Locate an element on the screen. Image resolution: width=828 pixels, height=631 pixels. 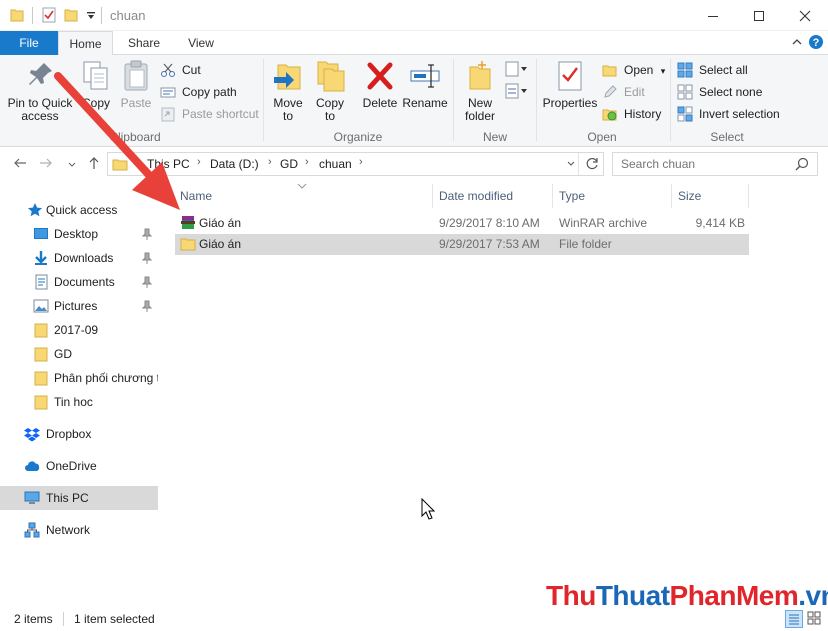
copy-button: Copy is located at coordinates (96, 84).